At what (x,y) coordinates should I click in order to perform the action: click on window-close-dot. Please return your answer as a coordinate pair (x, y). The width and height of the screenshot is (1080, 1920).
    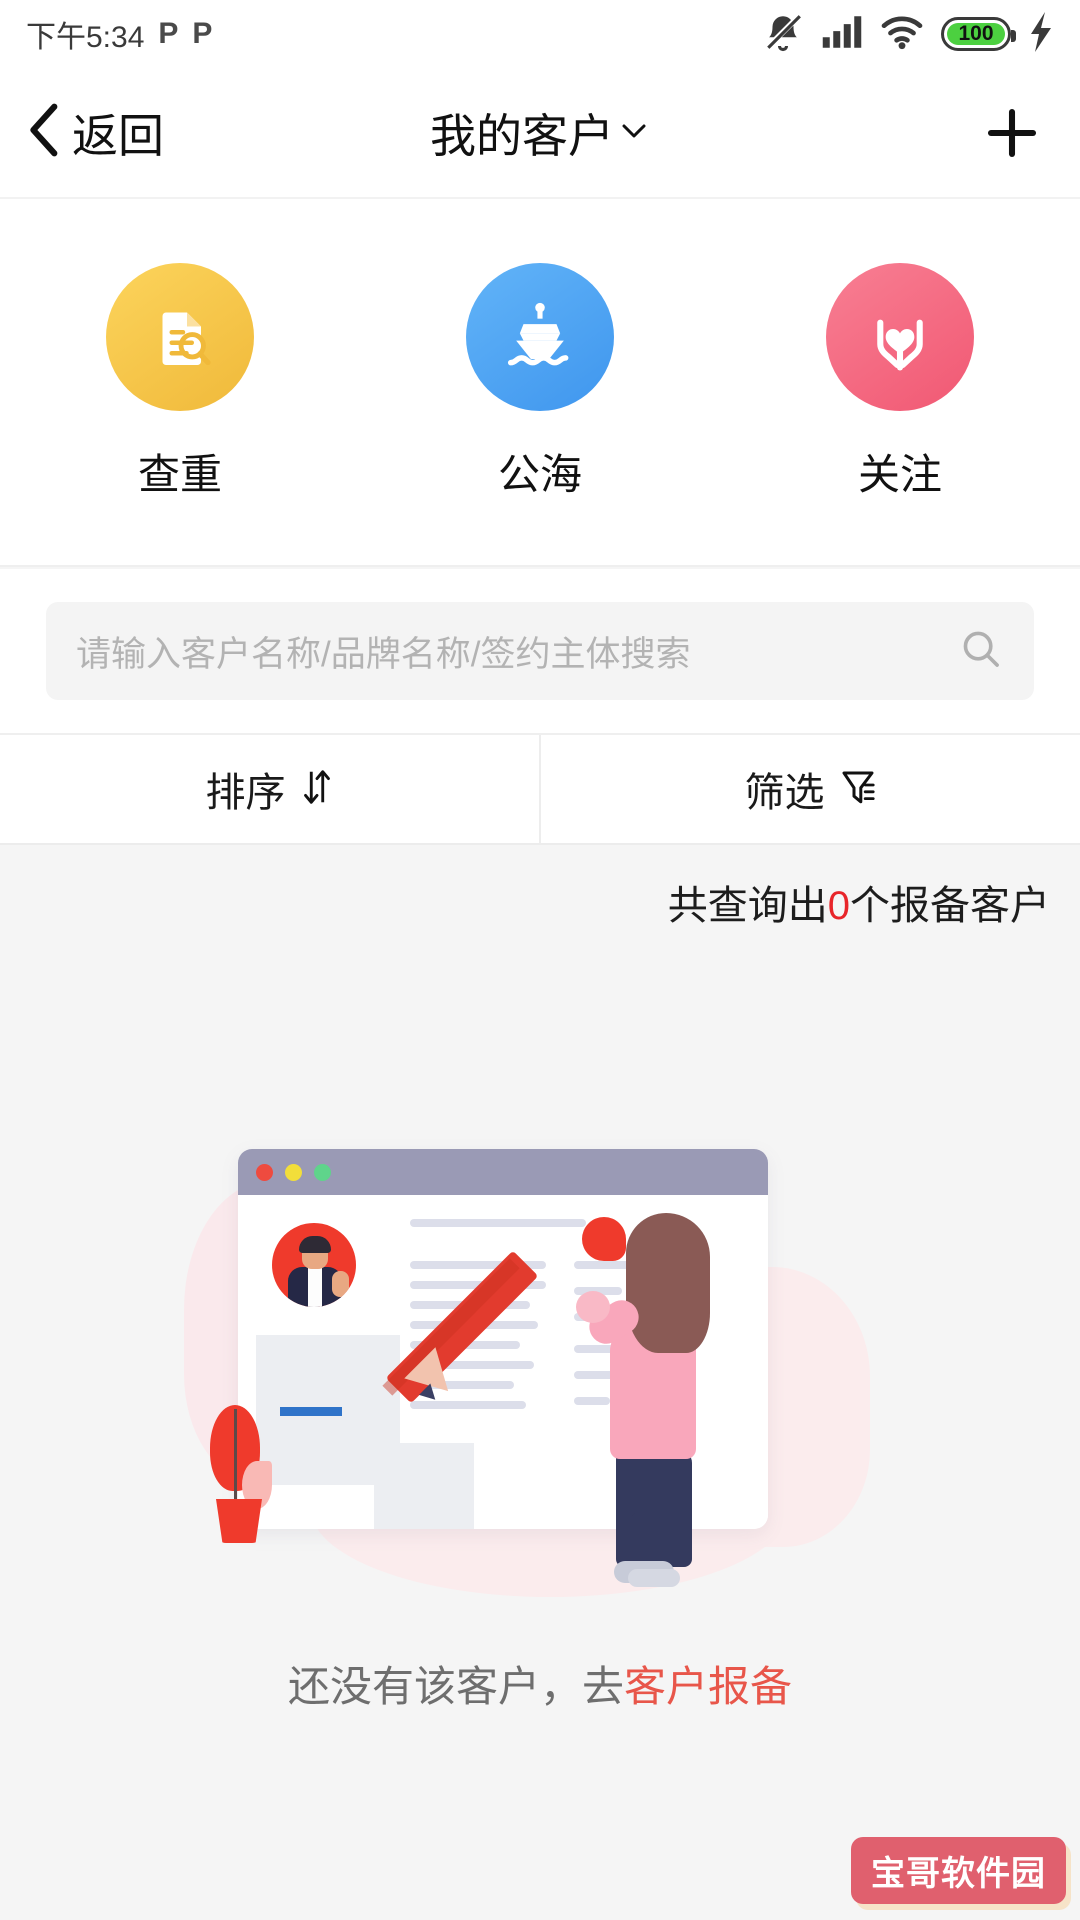
    Looking at the image, I should click on (264, 1172).